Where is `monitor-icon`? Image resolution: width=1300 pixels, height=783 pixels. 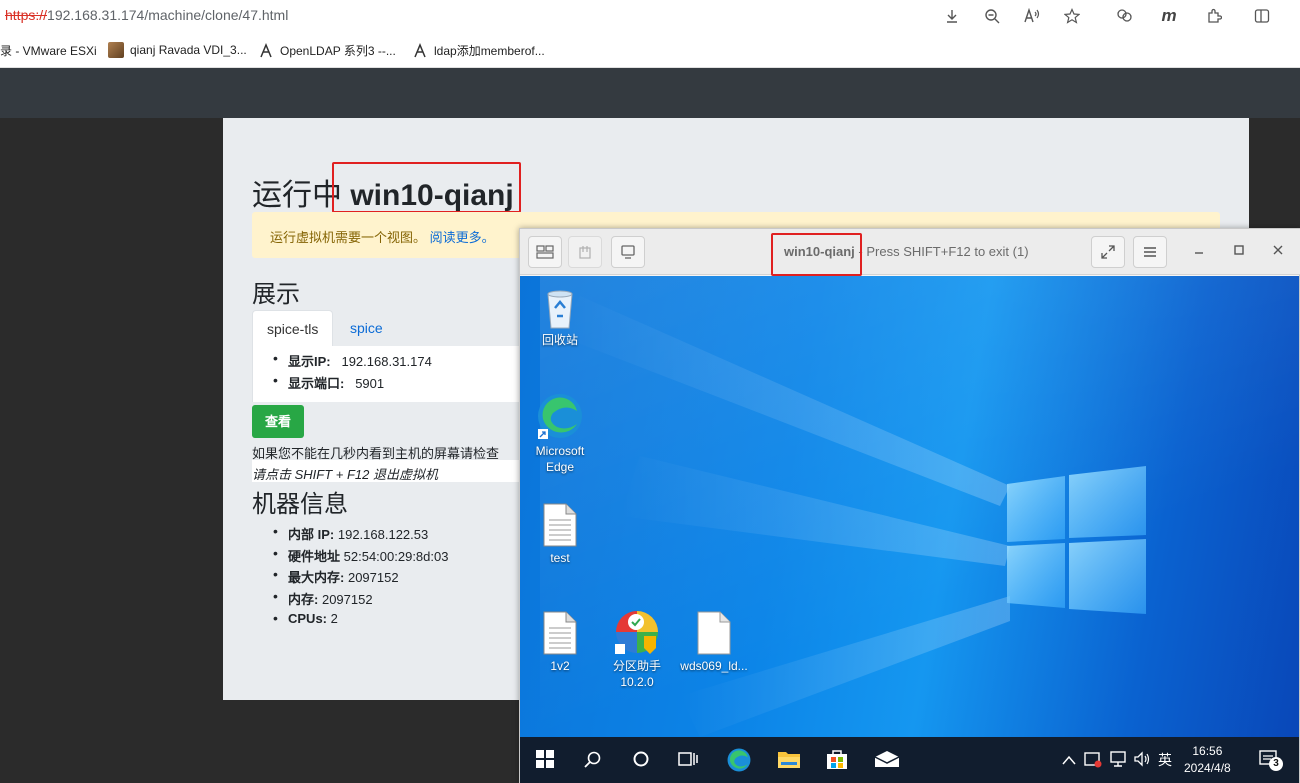
monitor-icon is located at coordinates (628, 252).